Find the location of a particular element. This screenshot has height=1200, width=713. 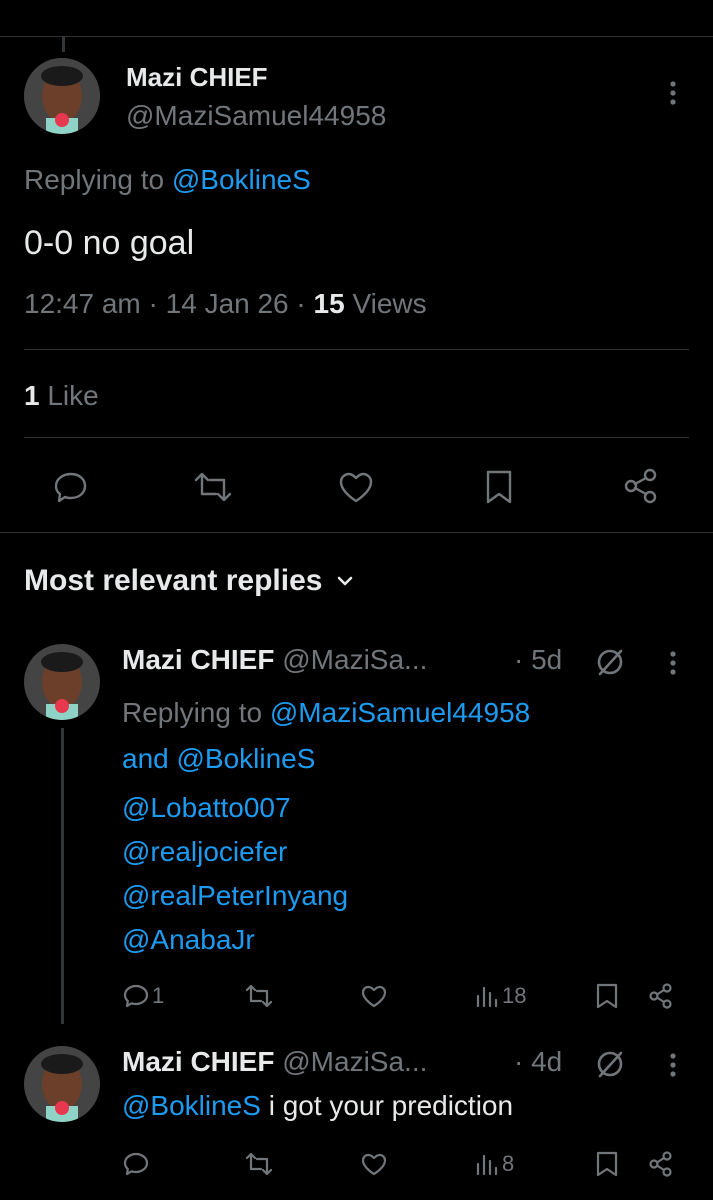

actions-divider is located at coordinates (356, 532).